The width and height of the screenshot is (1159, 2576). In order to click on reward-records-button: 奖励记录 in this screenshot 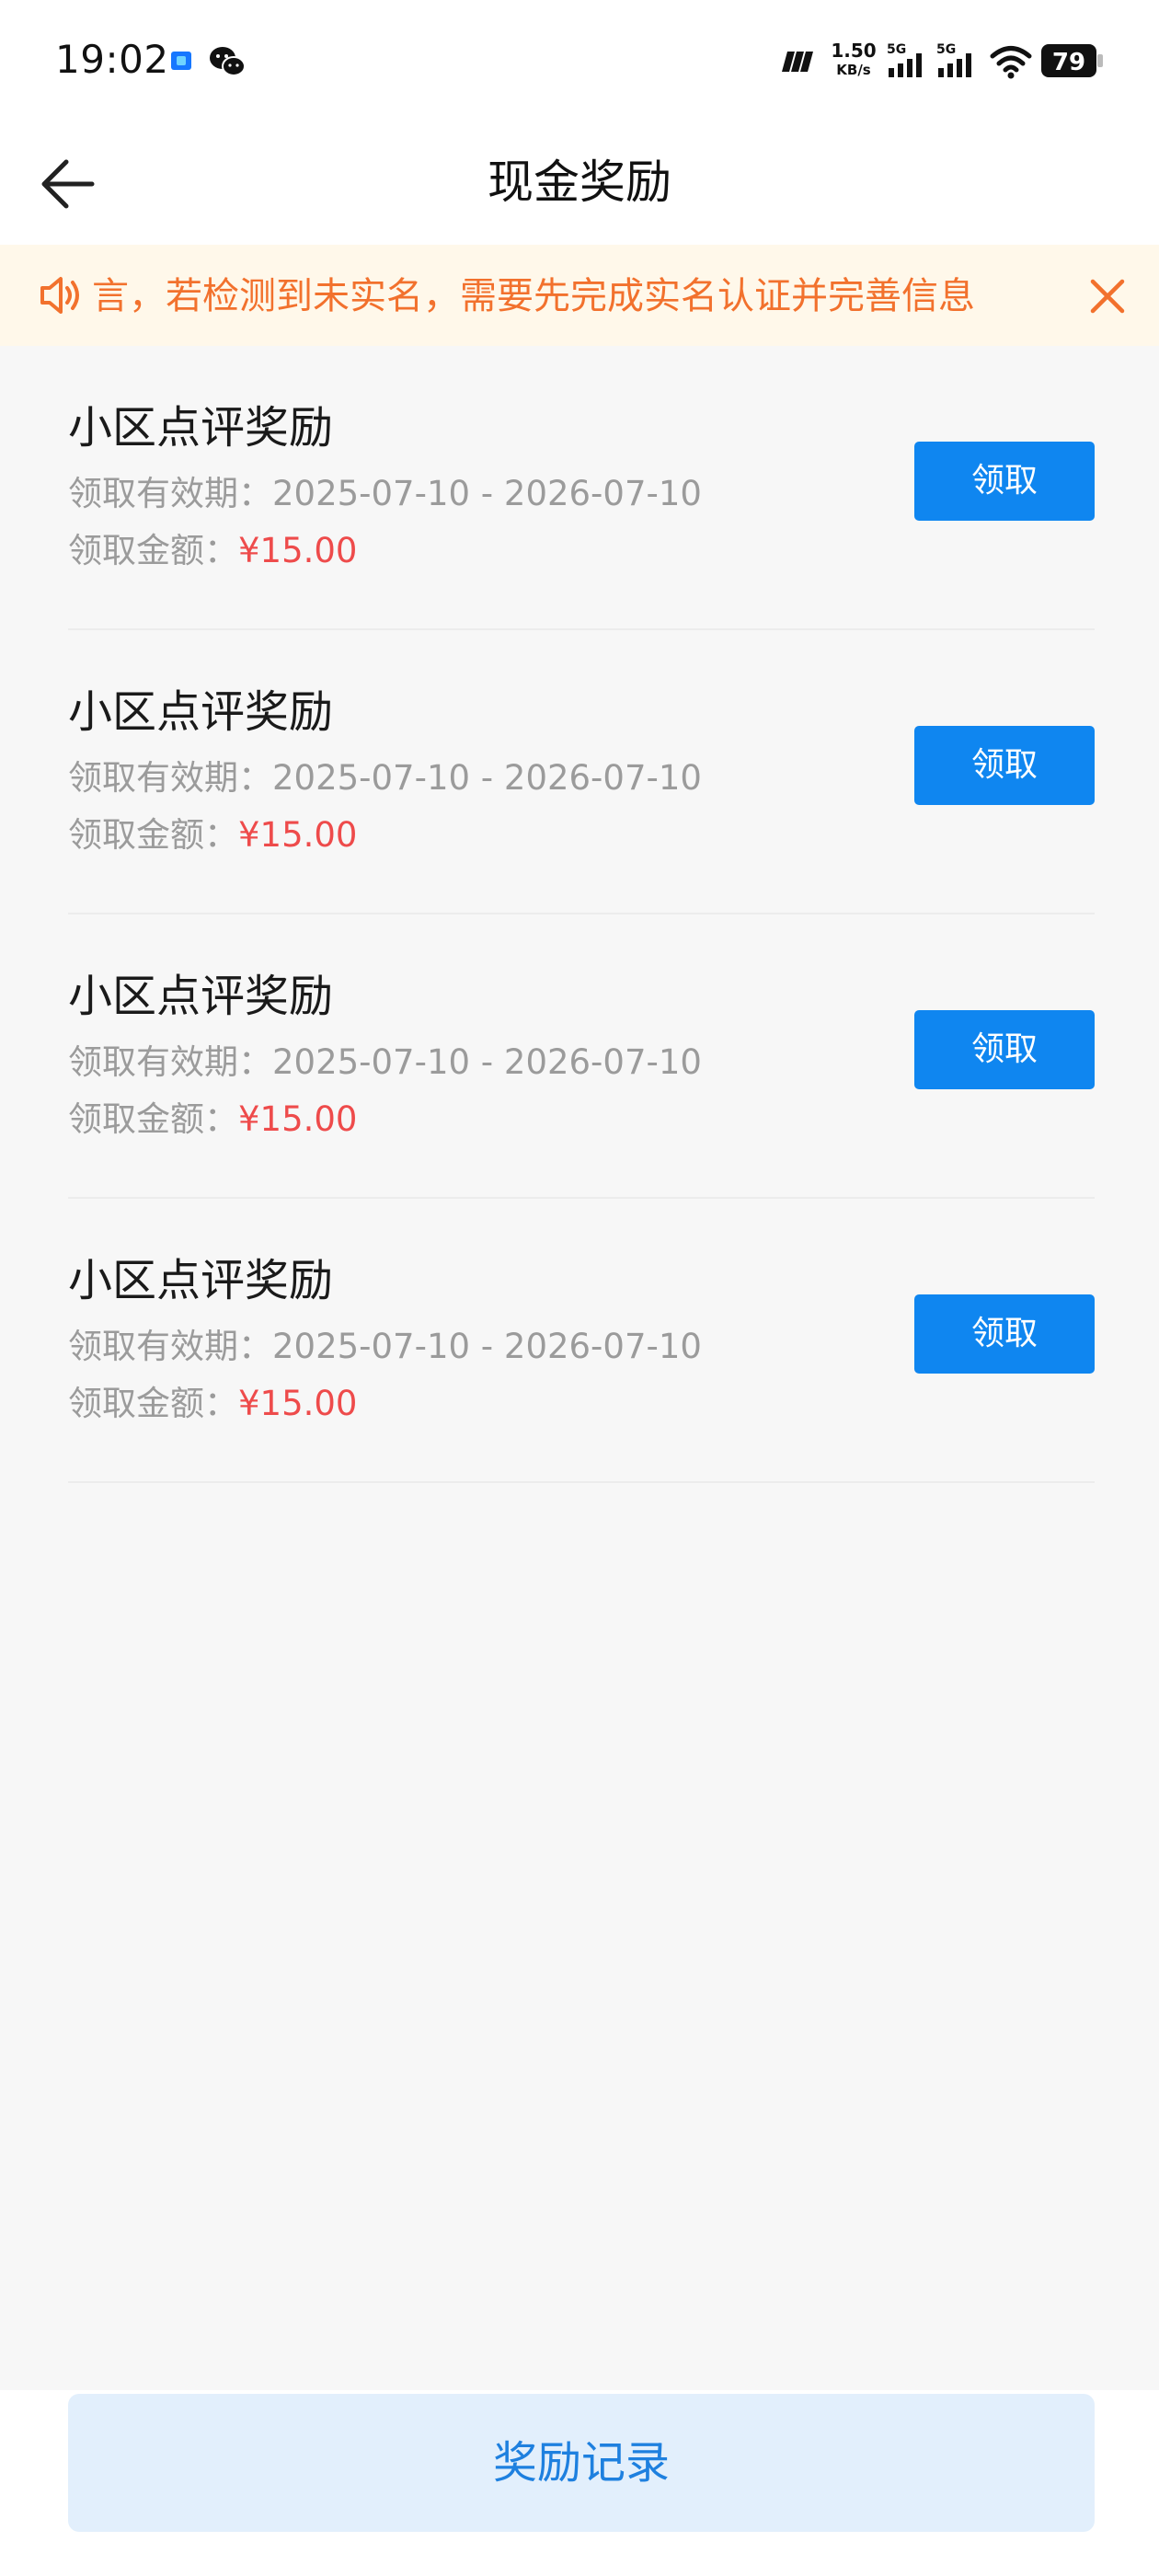, I will do `click(581, 2463)`.